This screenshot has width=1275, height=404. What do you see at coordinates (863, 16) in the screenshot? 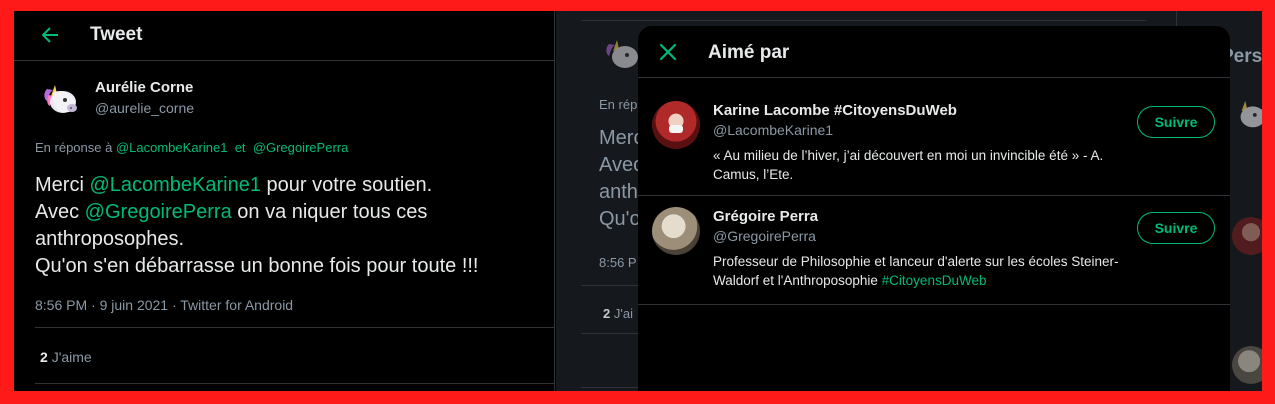
I see `background-header-edge` at bounding box center [863, 16].